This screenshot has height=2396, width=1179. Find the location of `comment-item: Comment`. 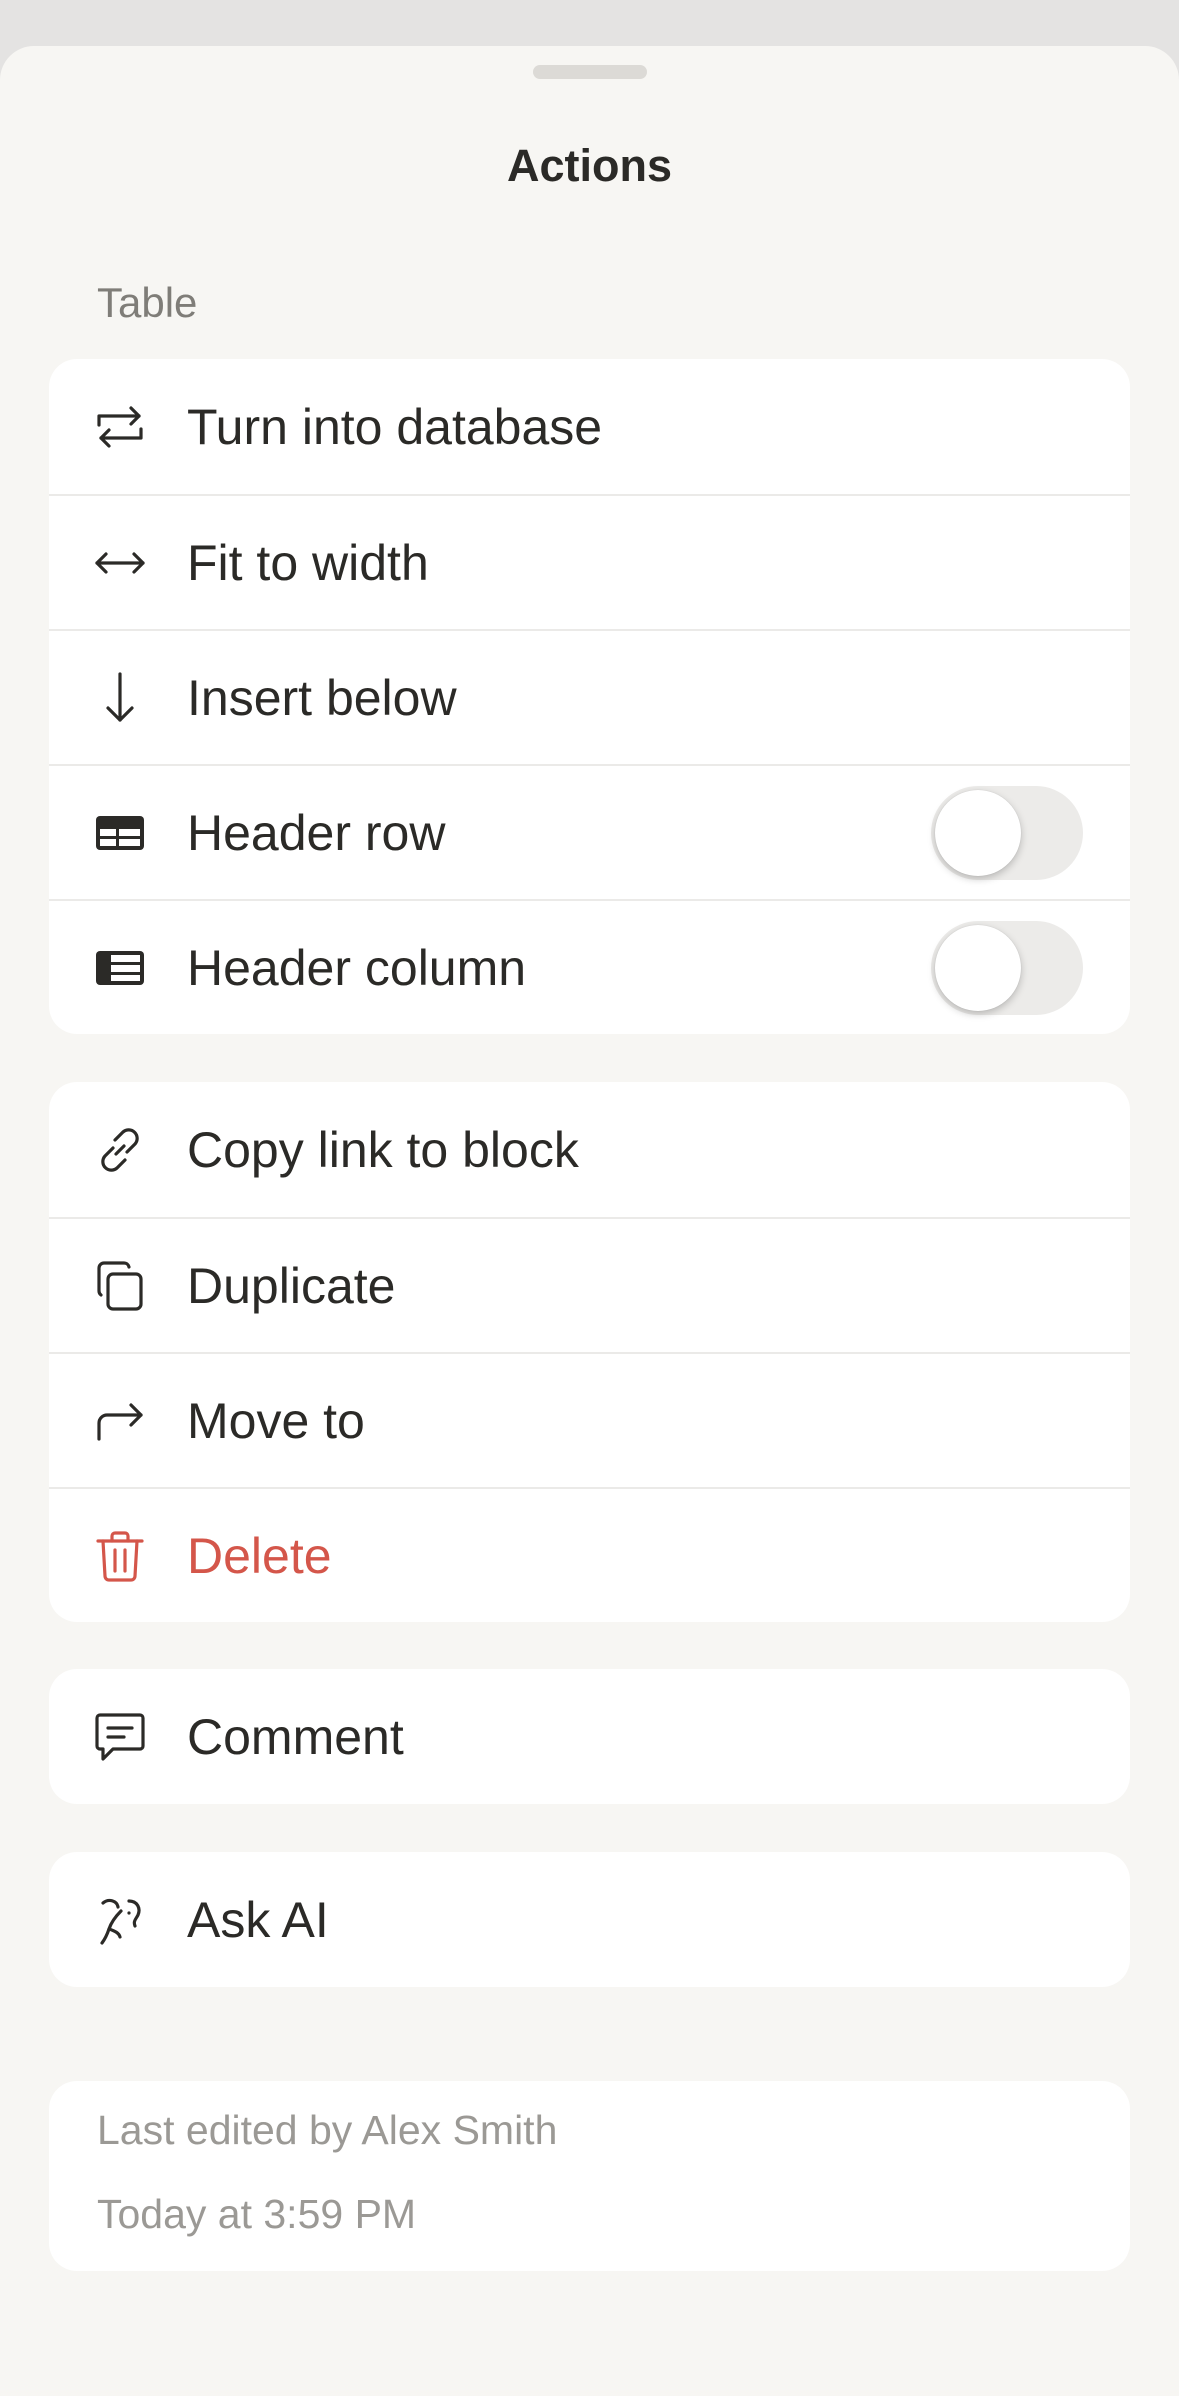

comment-item: Comment is located at coordinates (589, 1736).